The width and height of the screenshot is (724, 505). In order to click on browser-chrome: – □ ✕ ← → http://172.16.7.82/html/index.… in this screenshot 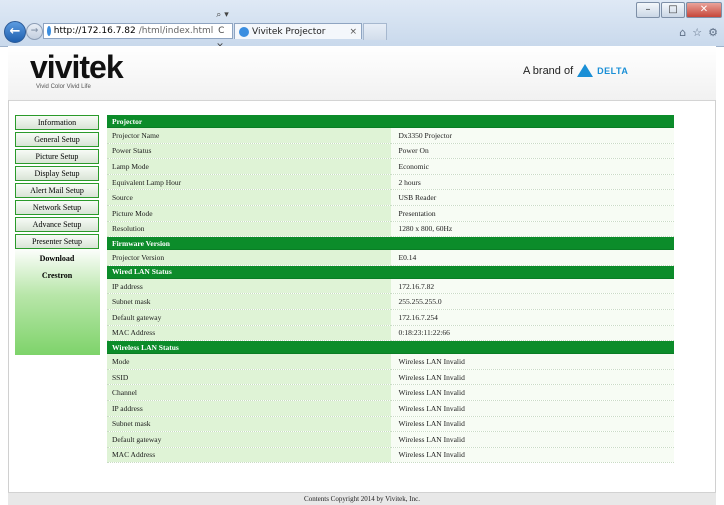, I will do `click(362, 26)`.